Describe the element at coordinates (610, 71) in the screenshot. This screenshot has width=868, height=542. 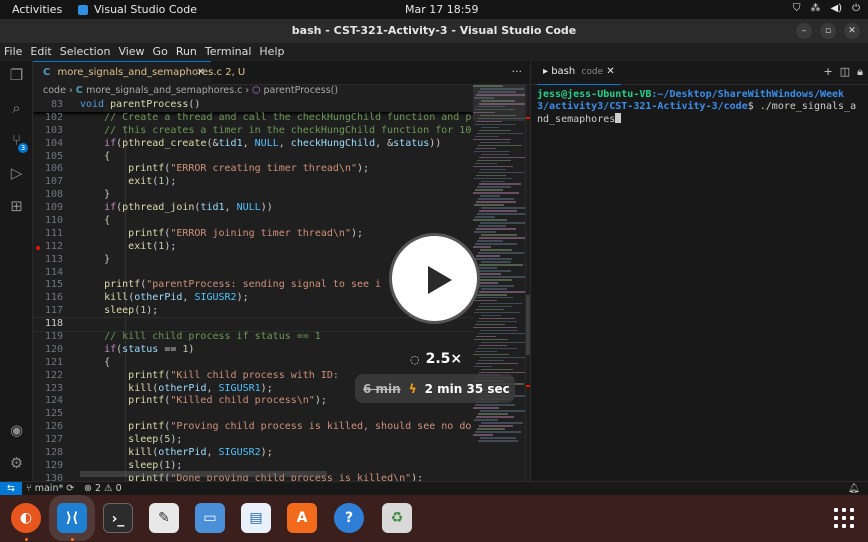
I see `close-terminal-icon: ✕` at that location.